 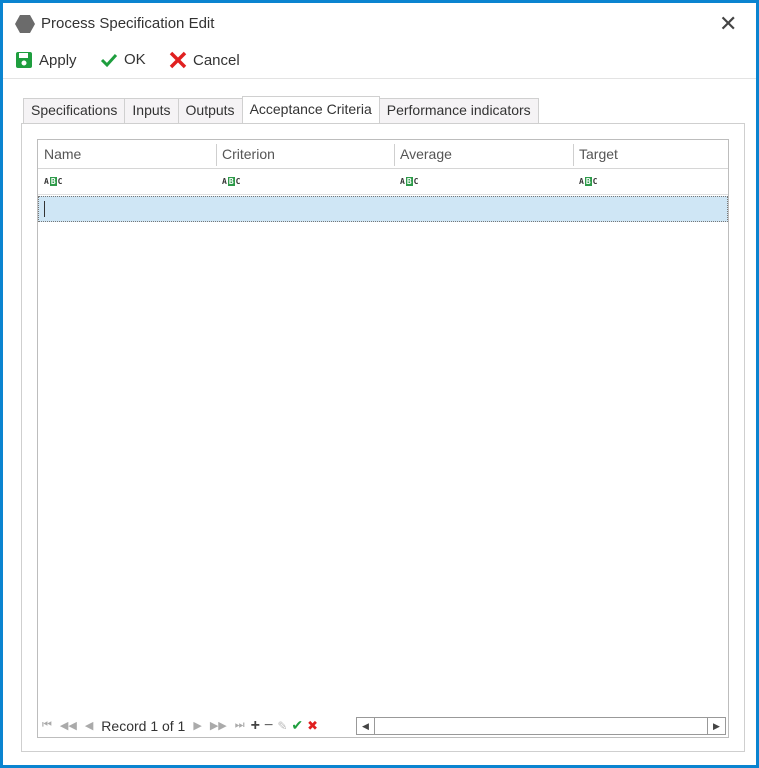 I want to click on prev-record-icon: ◀, so click(x=89, y=725).